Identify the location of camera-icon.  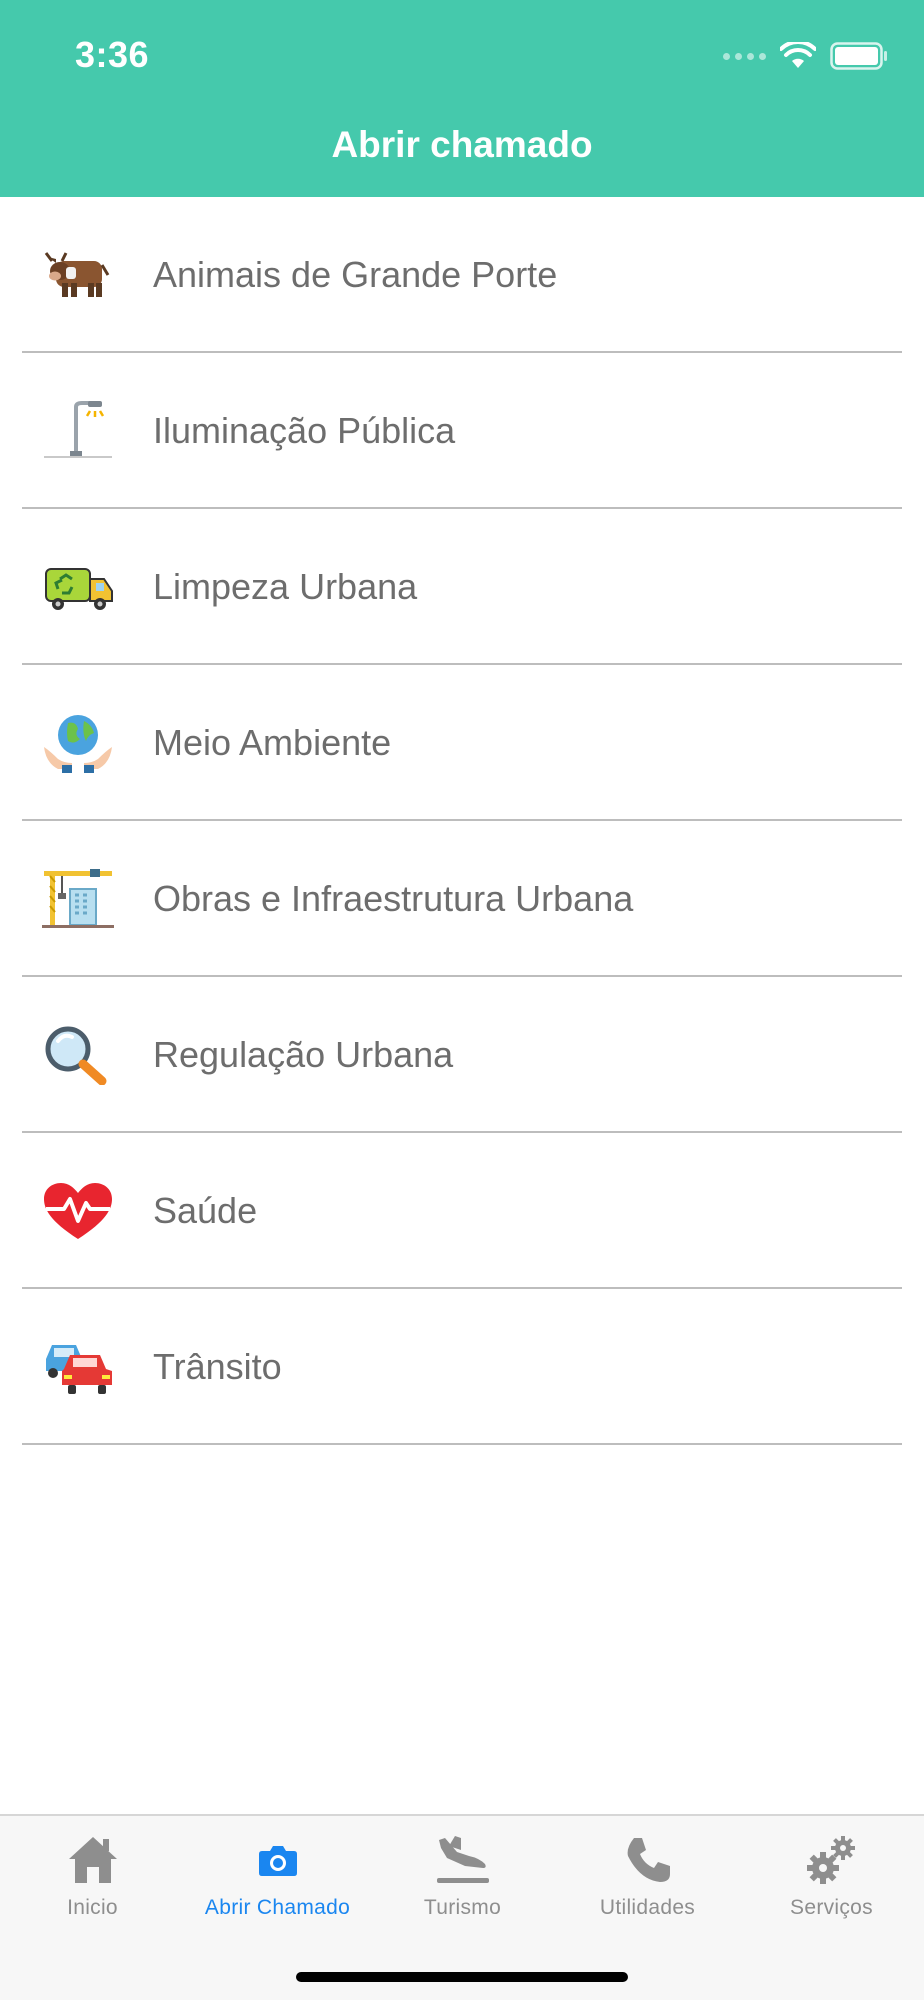
(278, 1860).